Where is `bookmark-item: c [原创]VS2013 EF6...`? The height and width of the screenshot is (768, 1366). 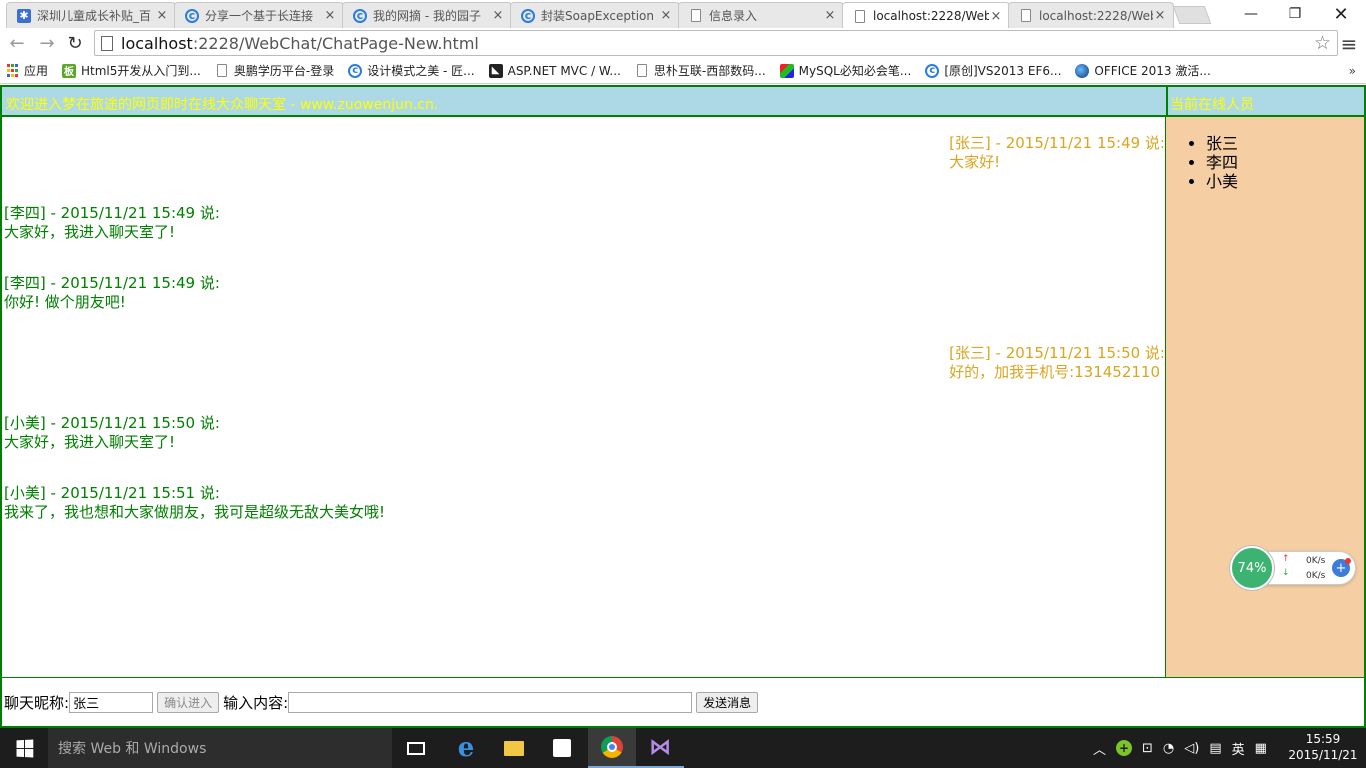 bookmark-item: c [原创]VS2013 EF6... is located at coordinates (993, 70).